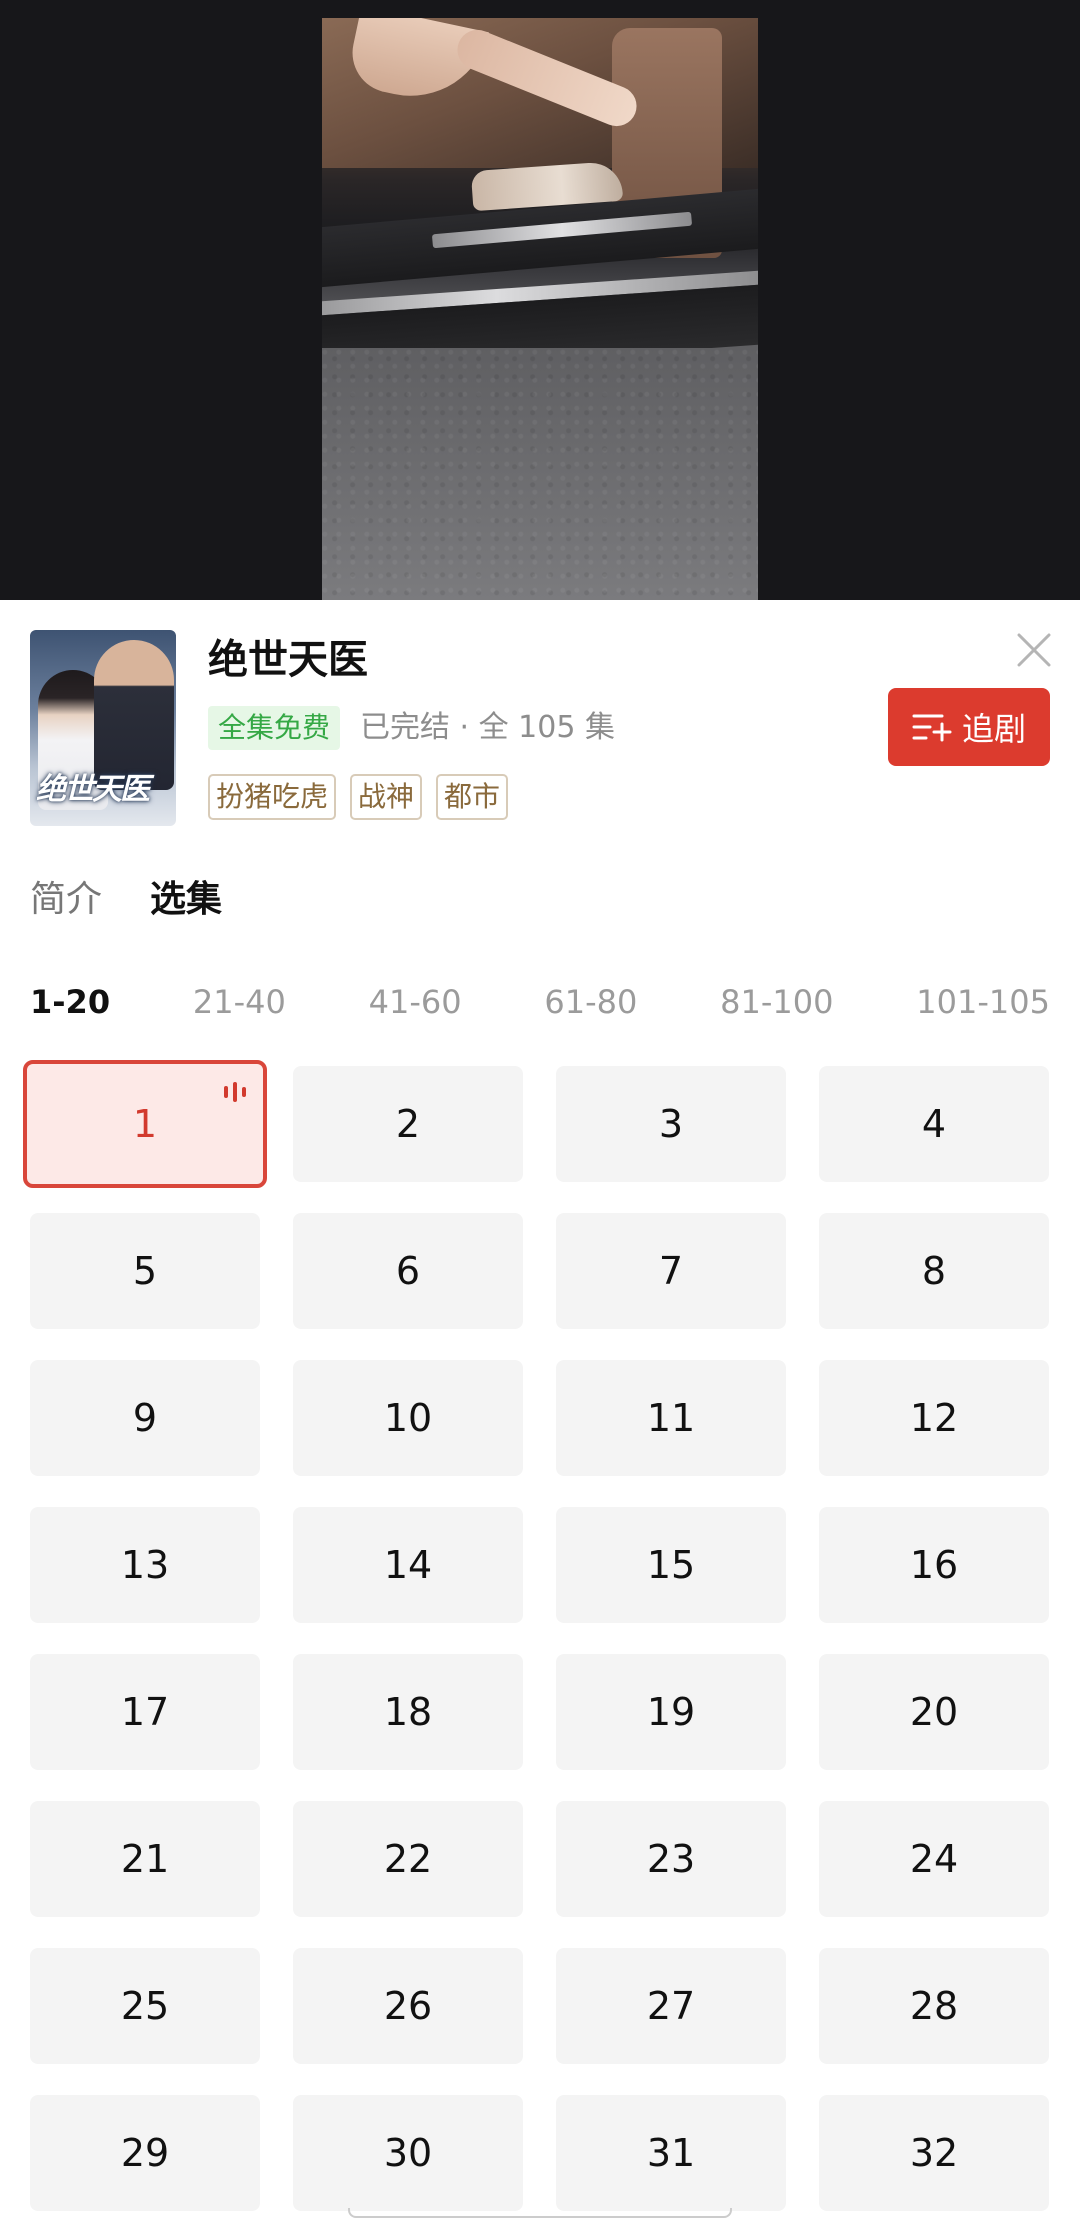 This screenshot has width=1080, height=2222. What do you see at coordinates (776, 1002) in the screenshot?
I see `range-tab: 81-100` at bounding box center [776, 1002].